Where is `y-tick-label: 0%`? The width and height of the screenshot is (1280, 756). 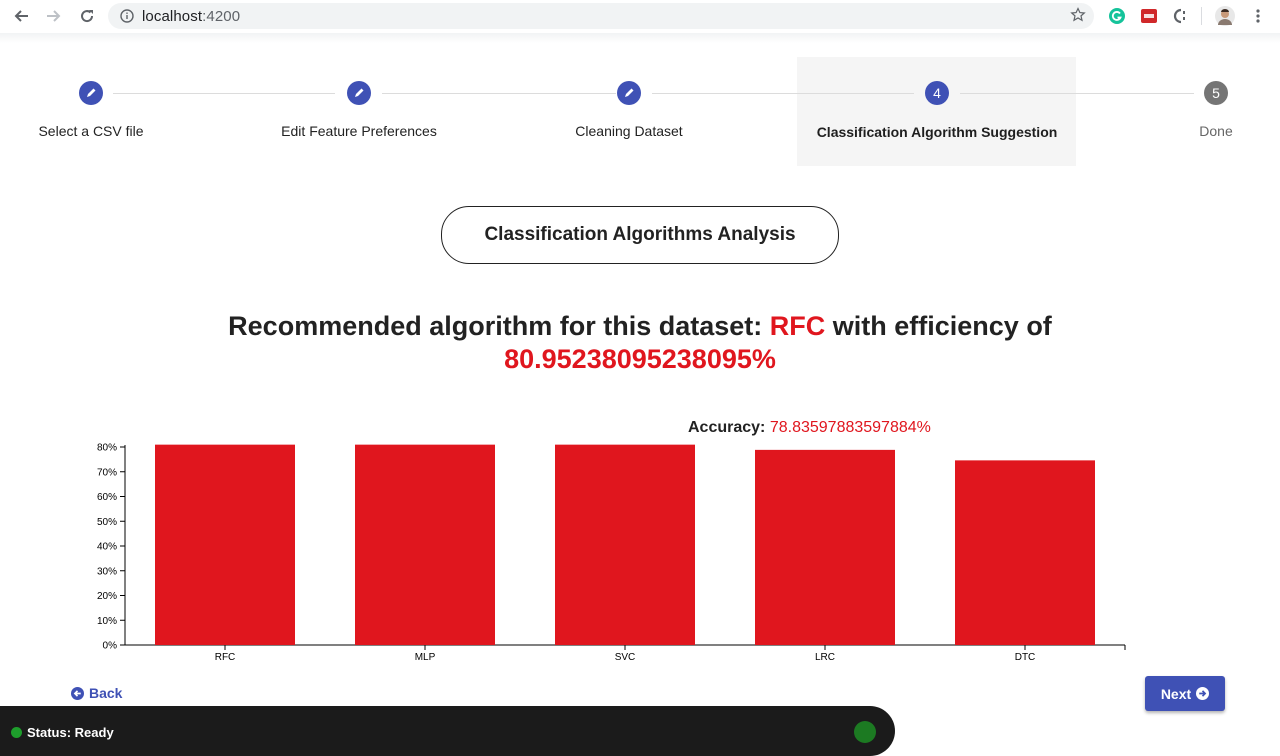
y-tick-label: 0% is located at coordinates (110, 646).